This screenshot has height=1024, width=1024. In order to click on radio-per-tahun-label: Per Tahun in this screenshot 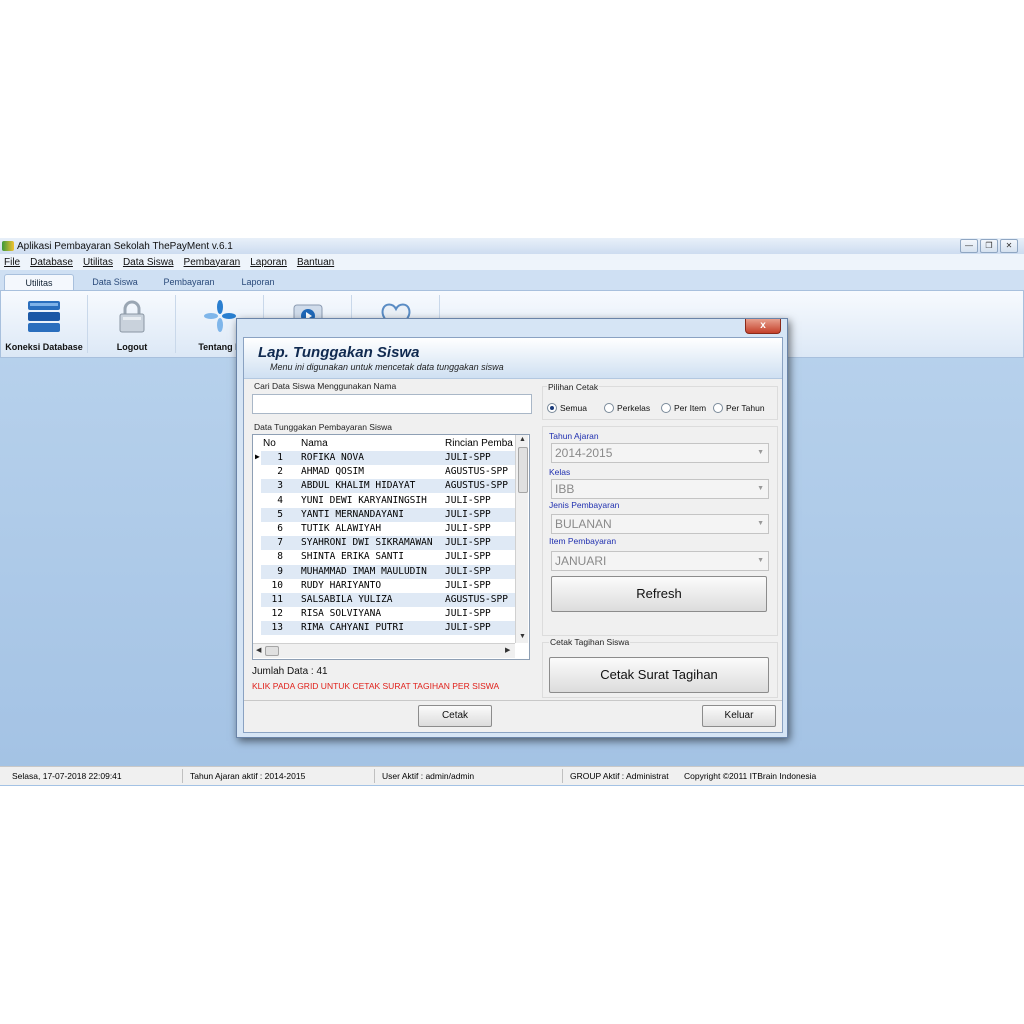, I will do `click(745, 408)`.